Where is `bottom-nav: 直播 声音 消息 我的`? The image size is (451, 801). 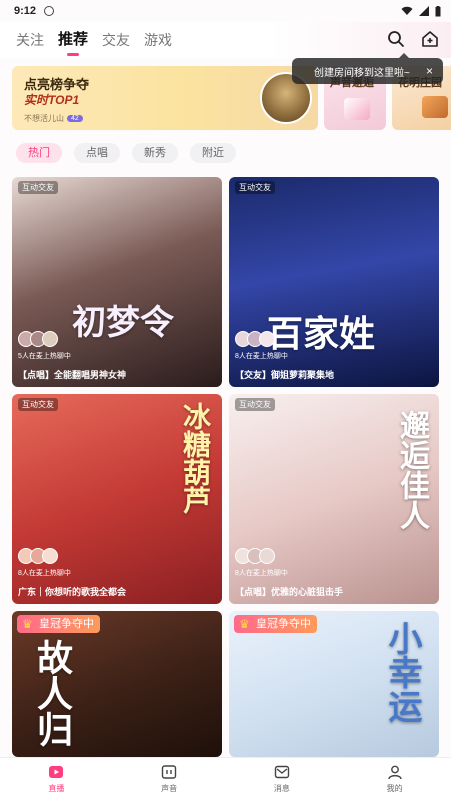 bottom-nav: 直播 声音 消息 我的 is located at coordinates (225, 779).